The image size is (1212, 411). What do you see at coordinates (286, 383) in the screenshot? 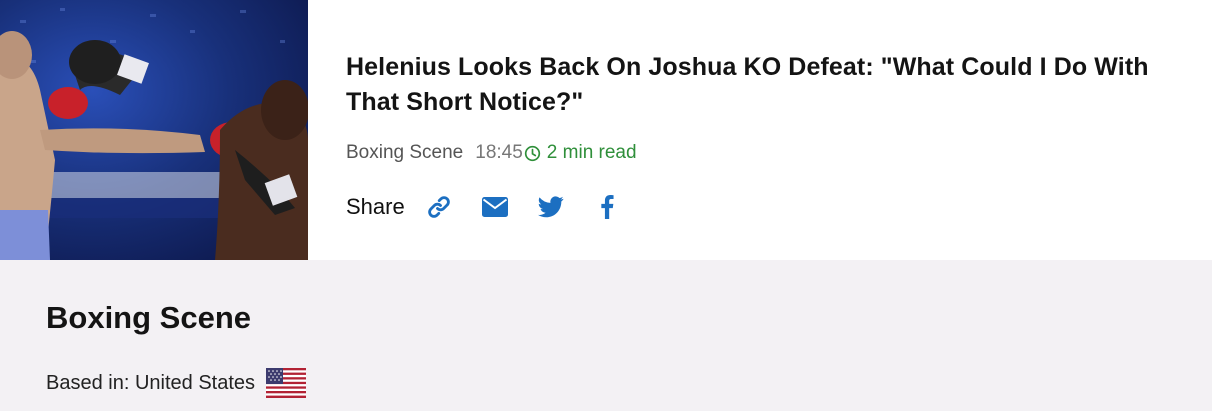
I see `us-flag-icon` at bounding box center [286, 383].